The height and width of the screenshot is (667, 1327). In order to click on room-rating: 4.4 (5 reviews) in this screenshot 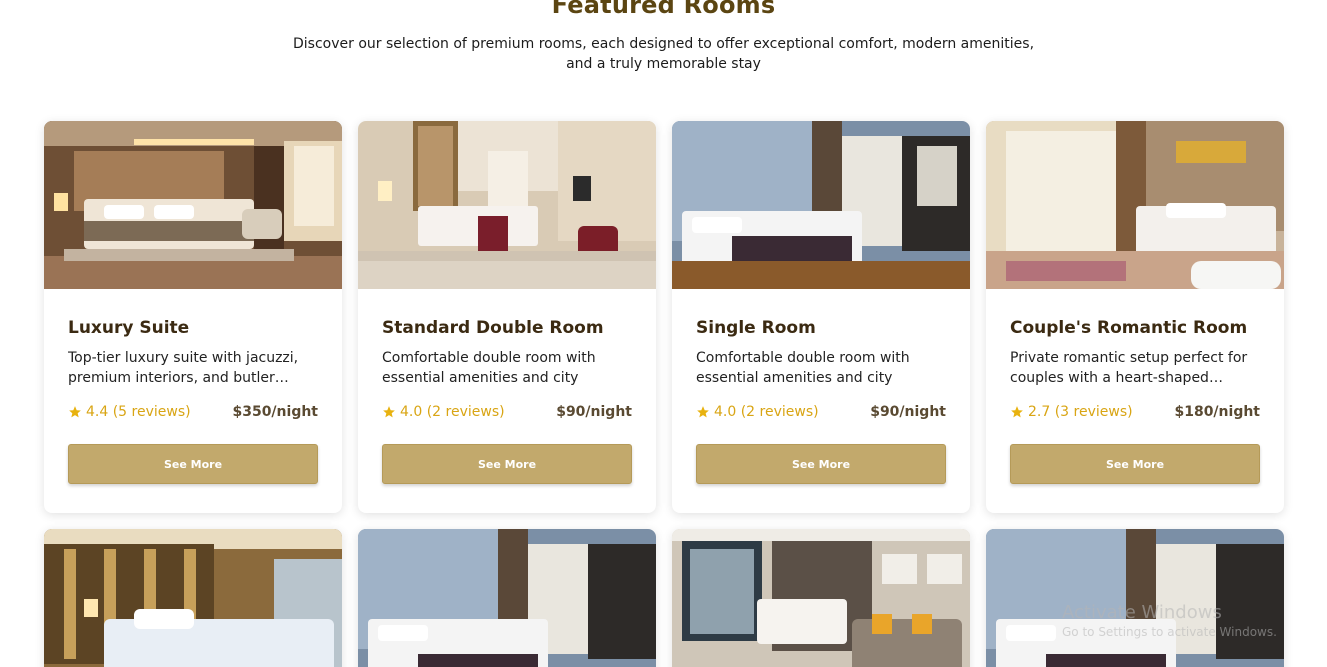, I will do `click(129, 412)`.